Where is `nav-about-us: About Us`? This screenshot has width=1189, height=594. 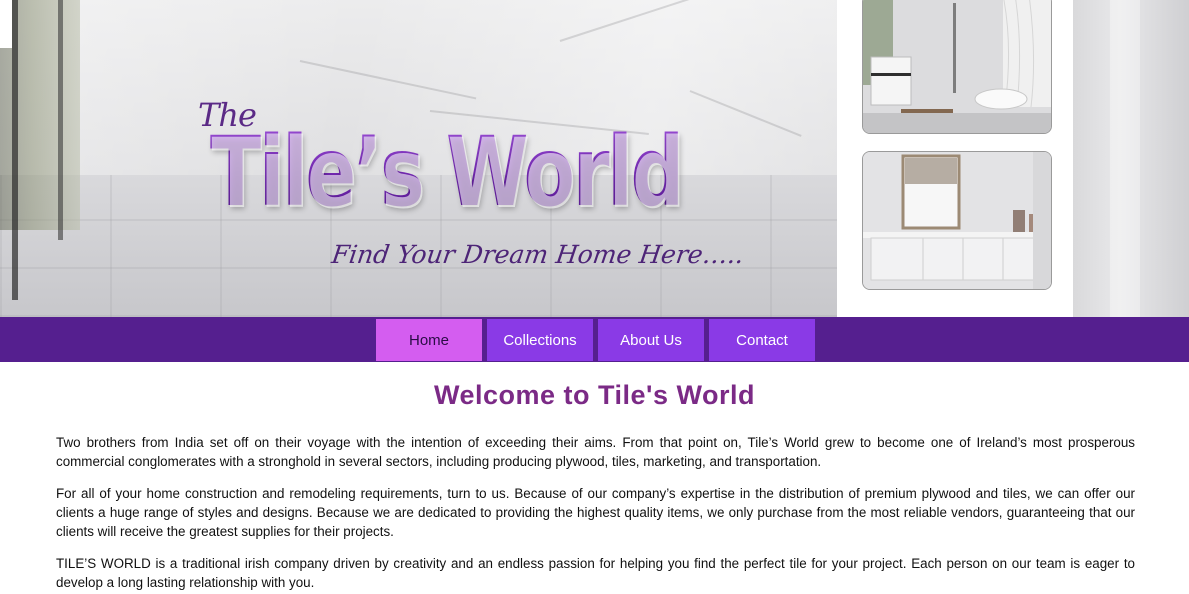 nav-about-us: About Us is located at coordinates (651, 340).